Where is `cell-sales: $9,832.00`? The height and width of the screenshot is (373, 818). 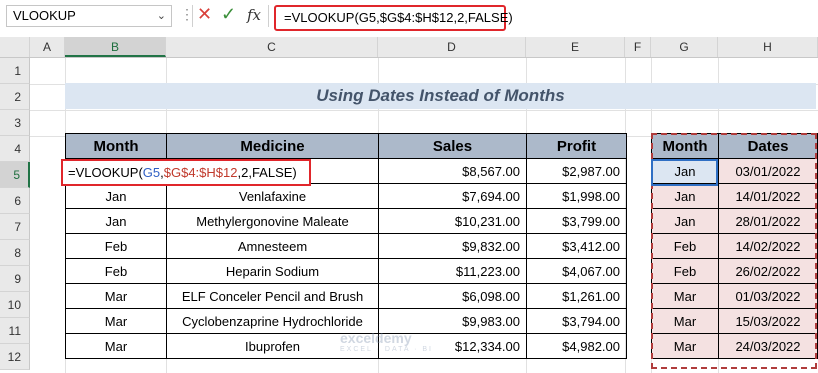
cell-sales: $9,832.00 is located at coordinates (452, 246).